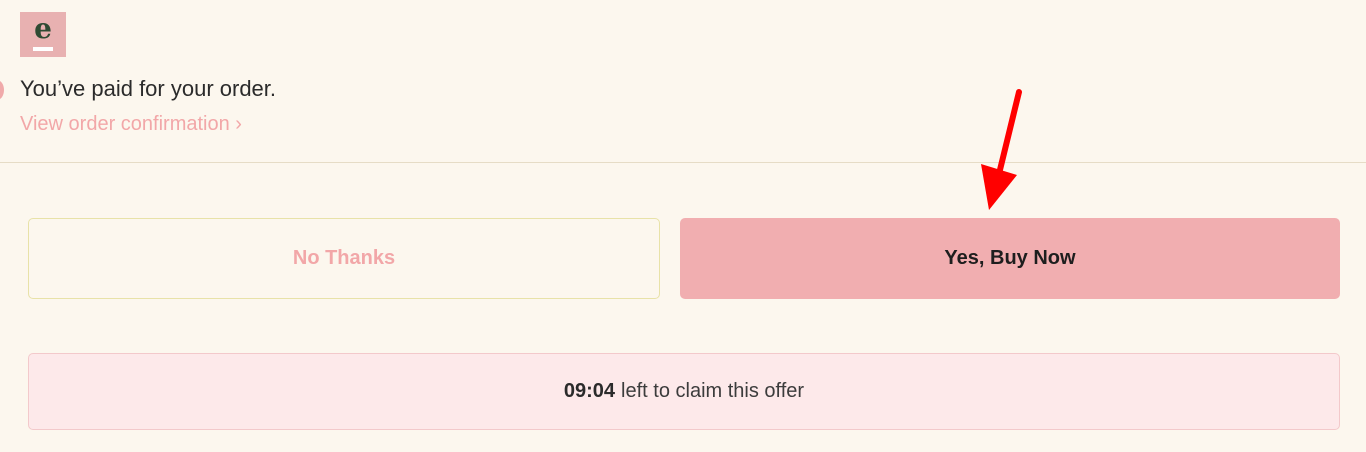  I want to click on no-thanks-label: No Thanks, so click(344, 258).